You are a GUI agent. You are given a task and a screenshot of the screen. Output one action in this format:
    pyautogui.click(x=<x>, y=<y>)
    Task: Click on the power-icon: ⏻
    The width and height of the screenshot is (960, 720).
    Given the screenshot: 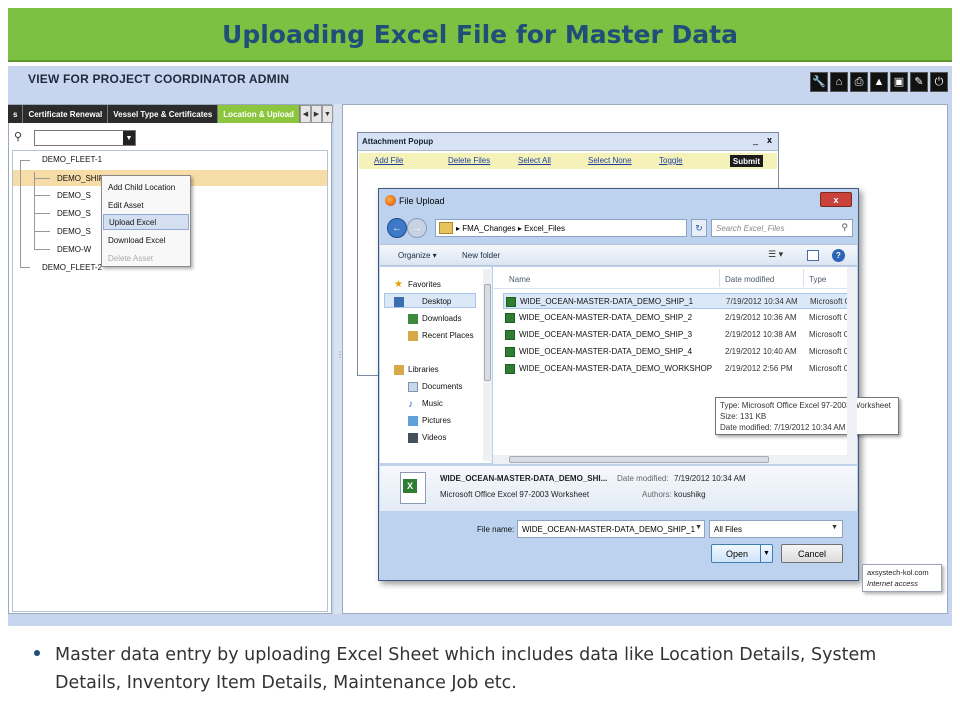 What is the action you would take?
    pyautogui.click(x=939, y=82)
    